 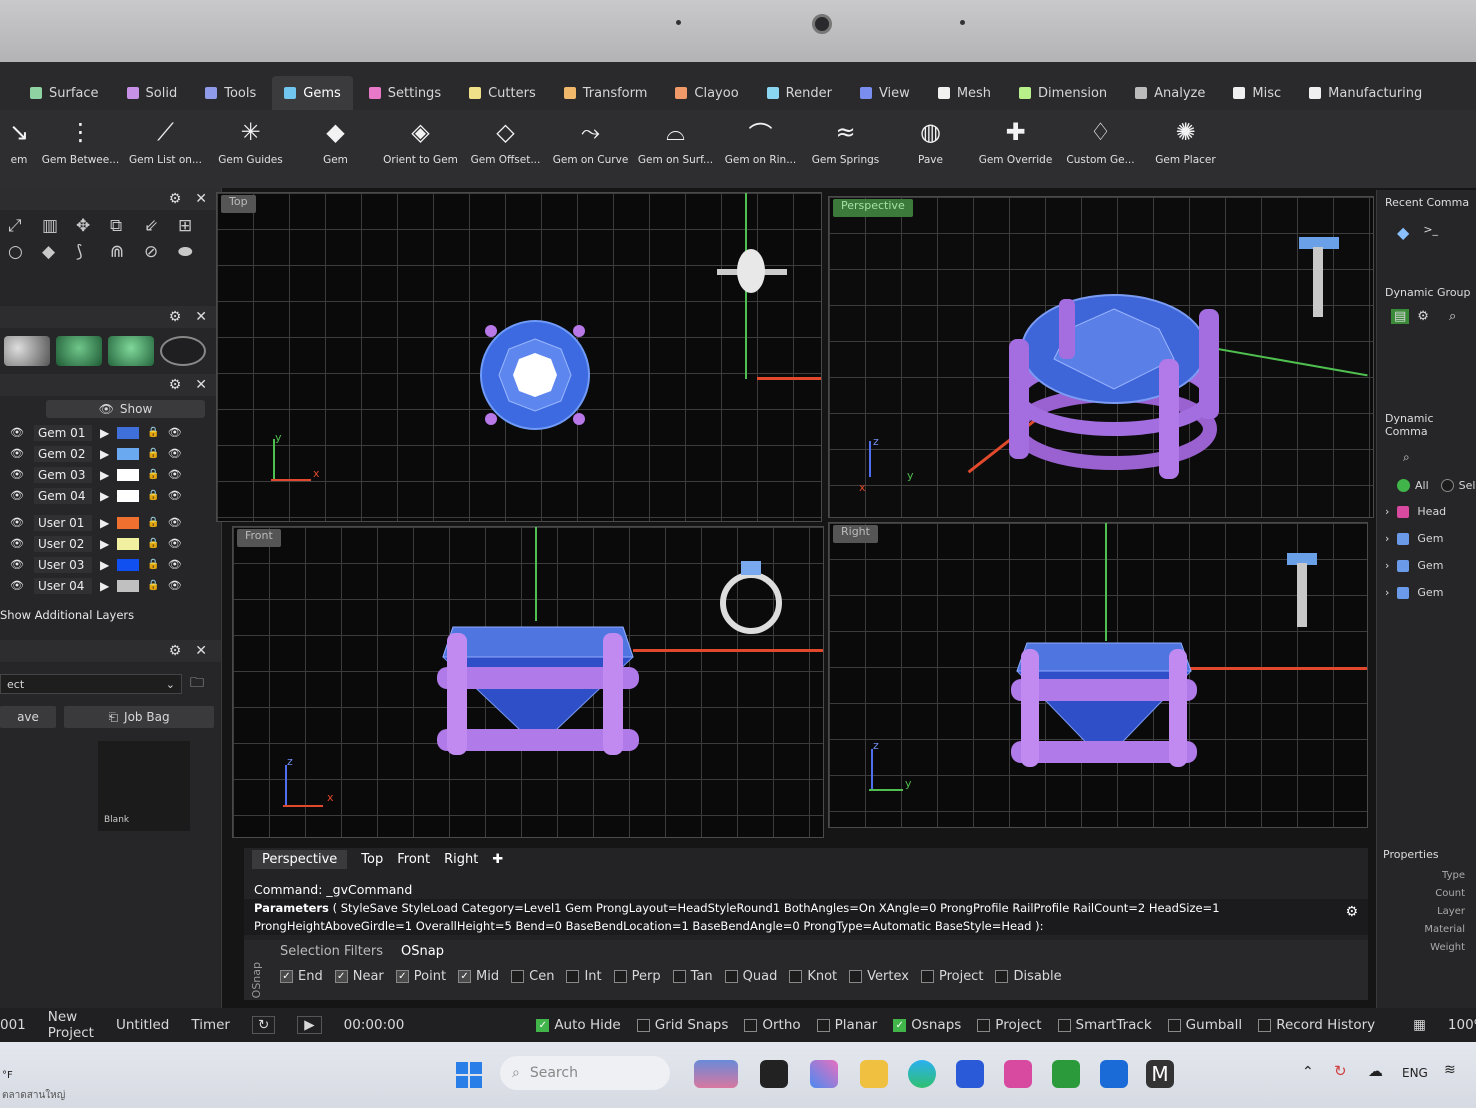 What do you see at coordinates (750, 976) in the screenshot?
I see `osnap-quad: Quad` at bounding box center [750, 976].